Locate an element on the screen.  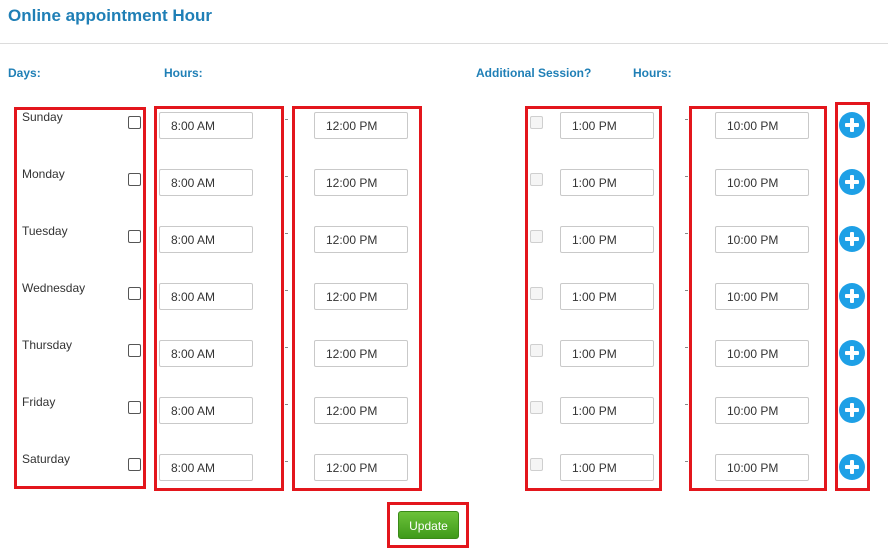
page-title: Online appointment Hour is located at coordinates (110, 15).